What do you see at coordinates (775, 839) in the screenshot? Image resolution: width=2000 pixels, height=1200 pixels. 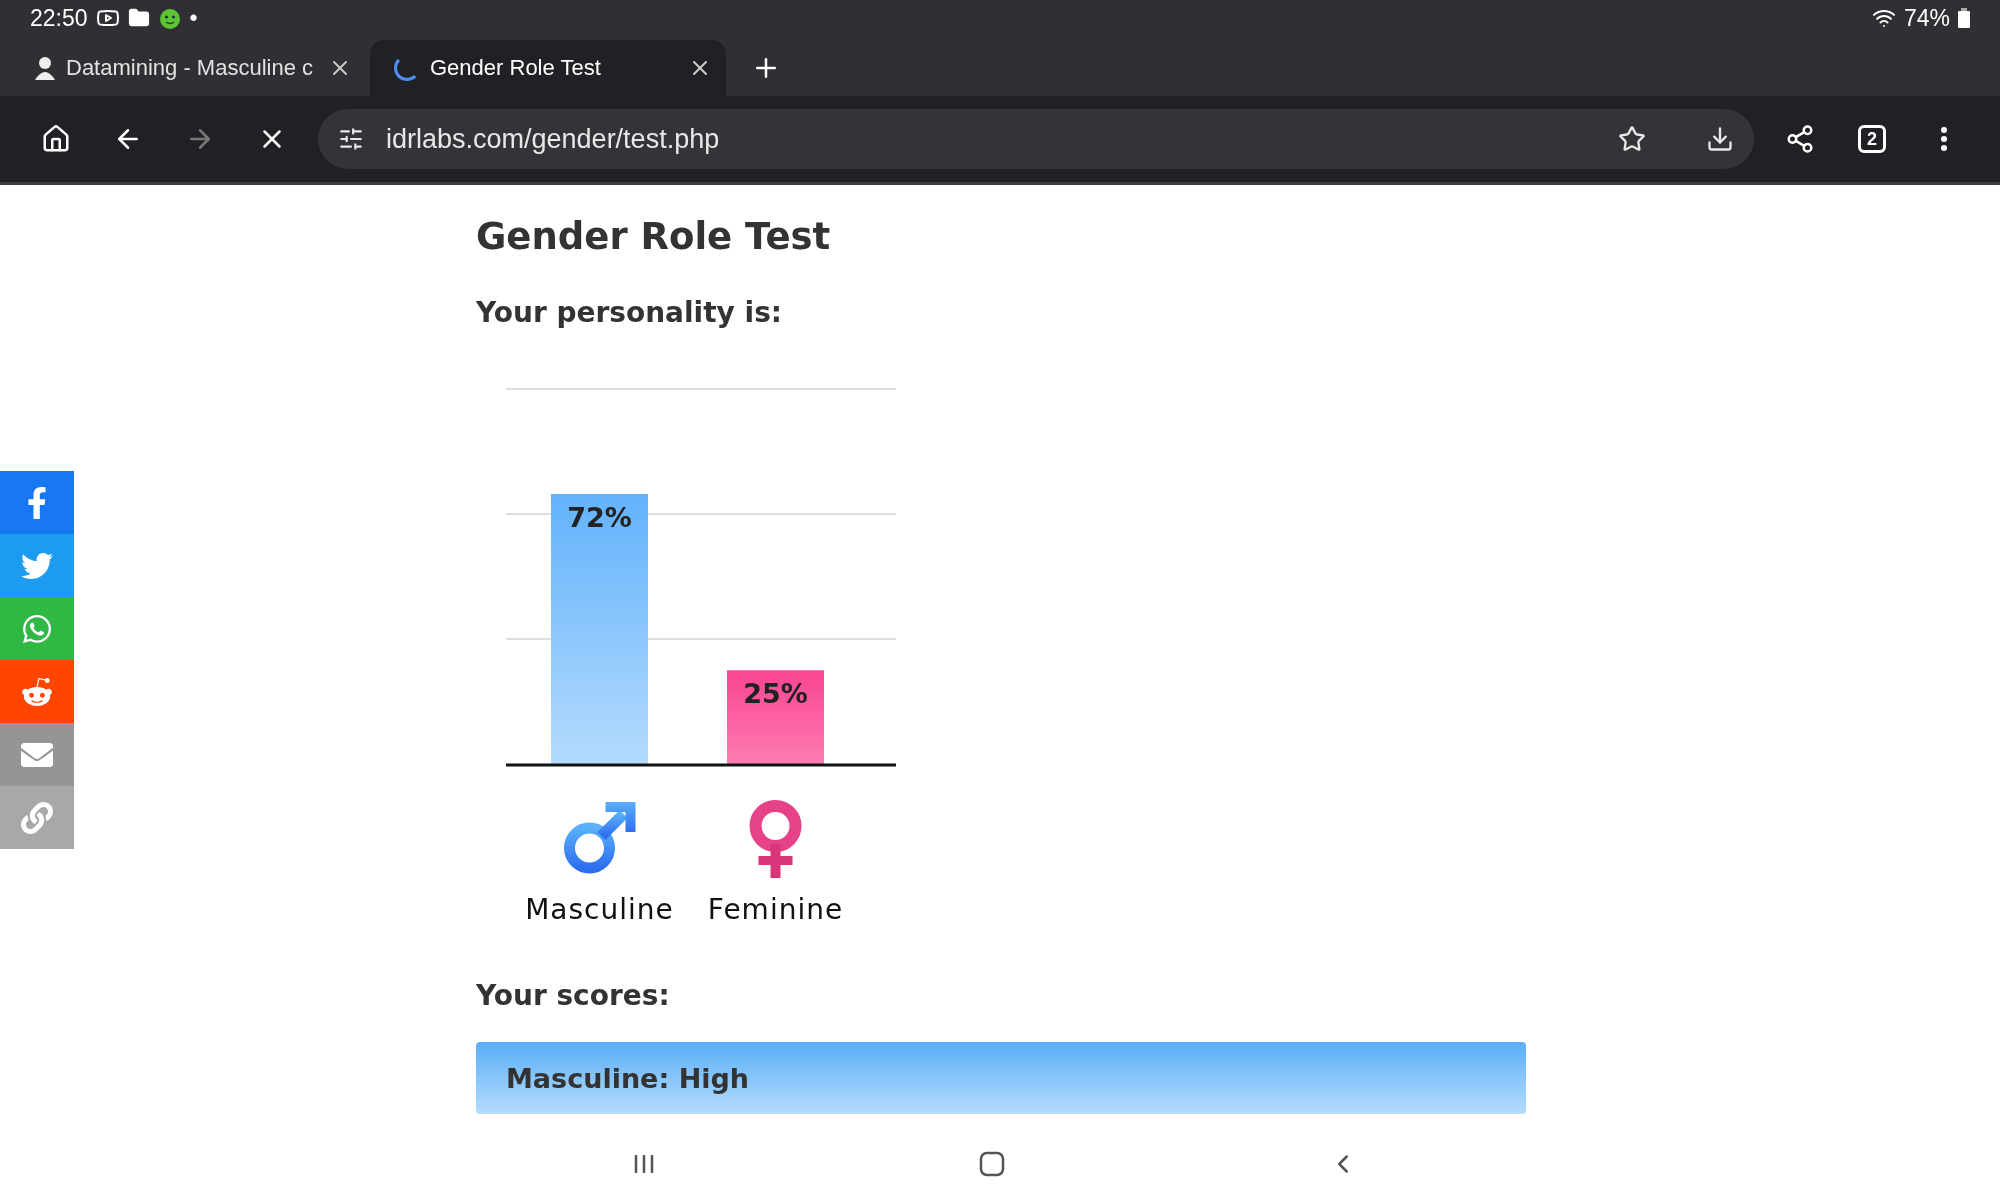 I see `female-symbol-icon` at bounding box center [775, 839].